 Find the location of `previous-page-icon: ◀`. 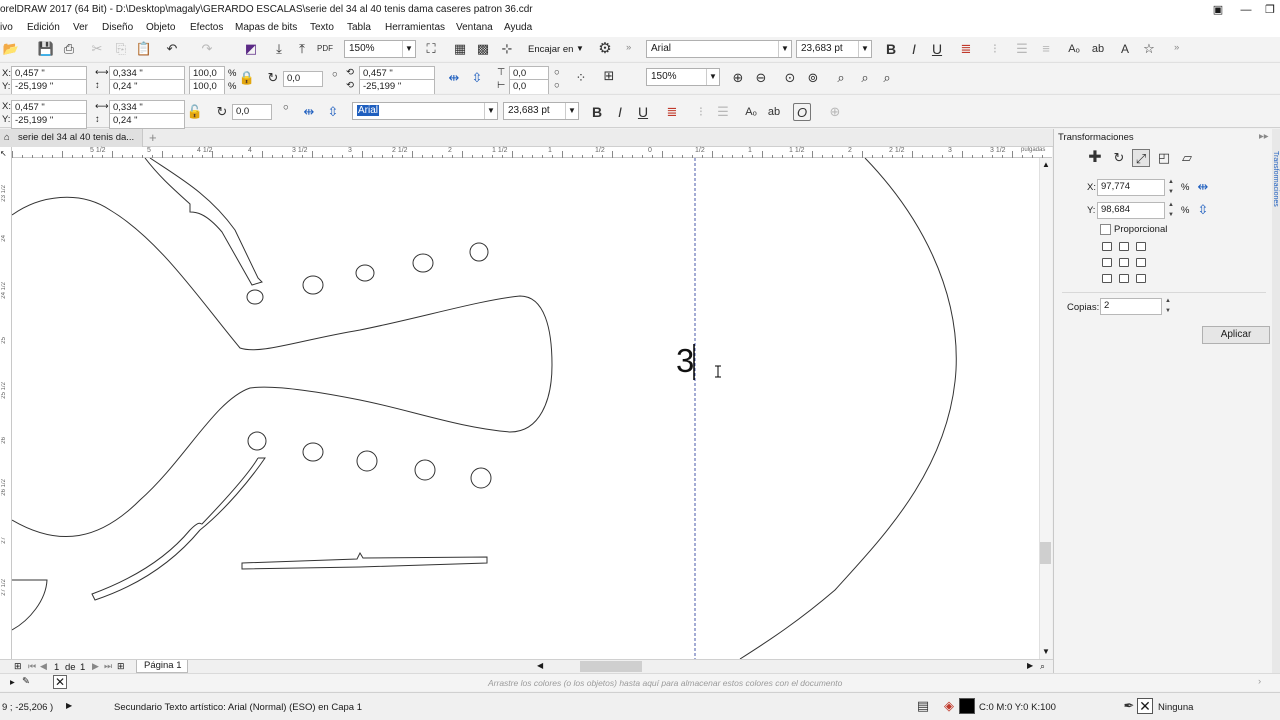

previous-page-icon: ◀ is located at coordinates (43, 666).